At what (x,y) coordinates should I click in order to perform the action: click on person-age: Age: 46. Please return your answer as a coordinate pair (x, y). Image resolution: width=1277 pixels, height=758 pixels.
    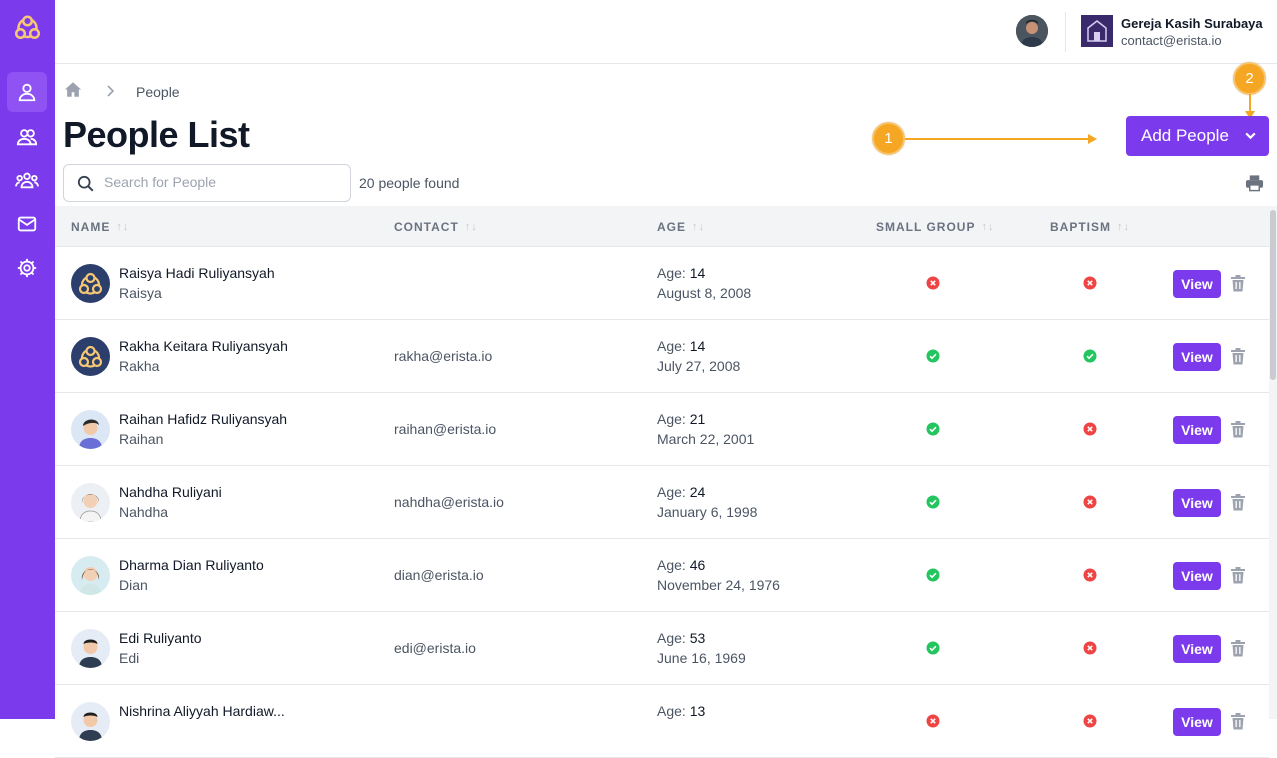
    Looking at the image, I should click on (681, 565).